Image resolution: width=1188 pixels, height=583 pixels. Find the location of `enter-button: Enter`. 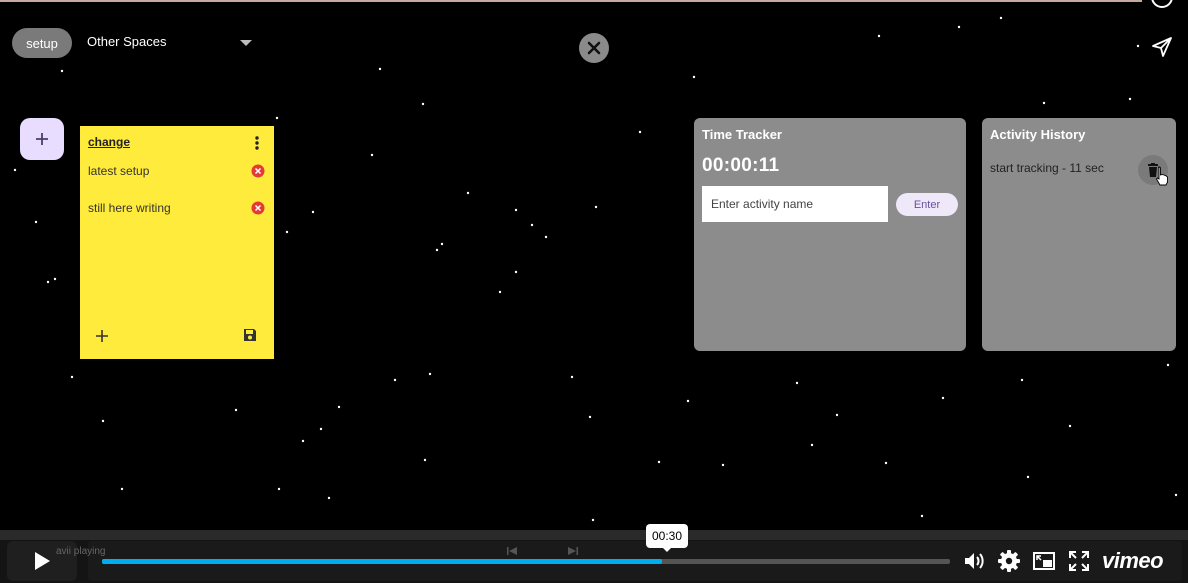

enter-button: Enter is located at coordinates (927, 204).